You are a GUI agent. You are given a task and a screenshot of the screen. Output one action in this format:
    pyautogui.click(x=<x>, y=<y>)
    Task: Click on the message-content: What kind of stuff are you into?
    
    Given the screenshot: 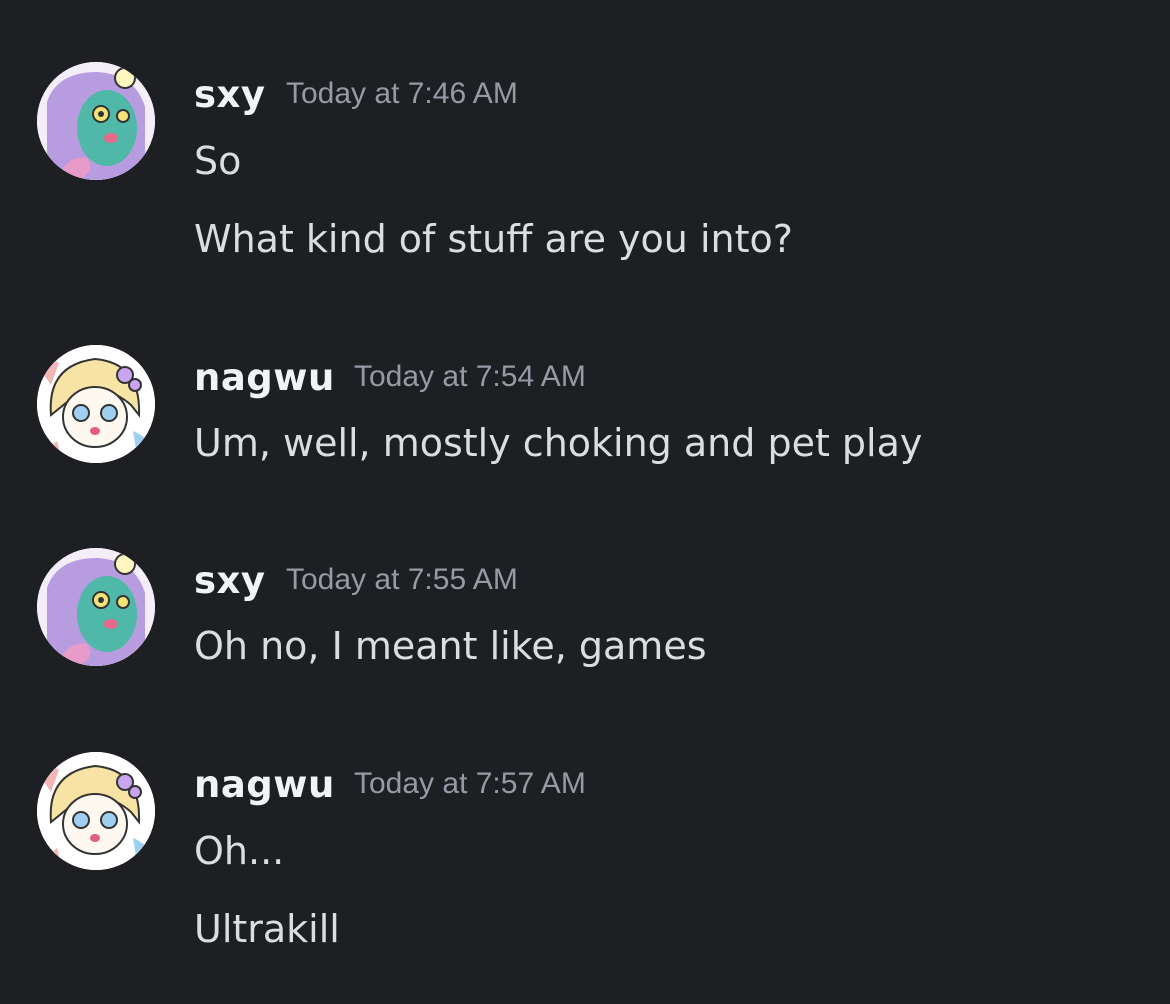 What is the action you would take?
    pyautogui.click(x=493, y=239)
    